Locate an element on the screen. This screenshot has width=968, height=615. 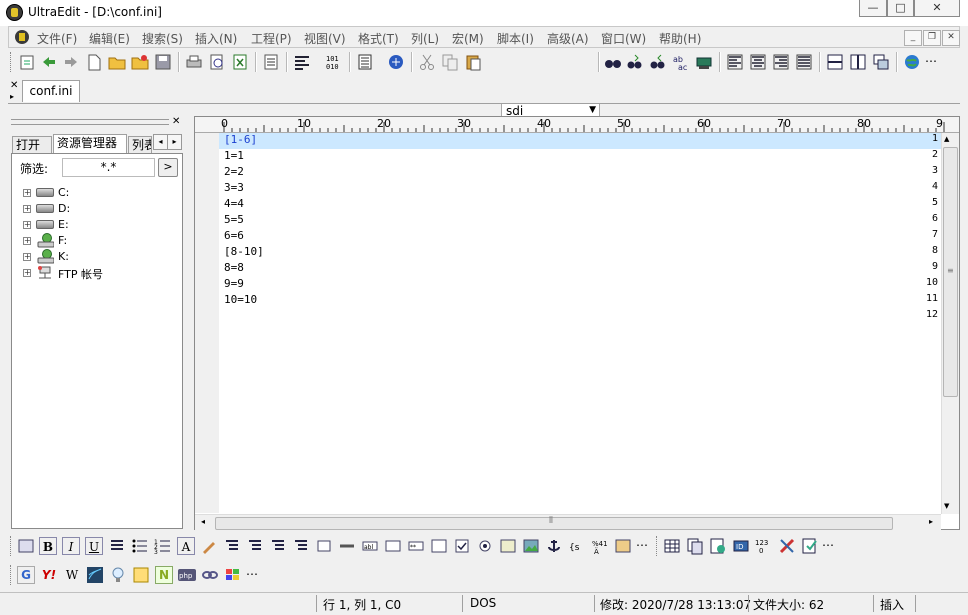
align-left-icon is located at coordinates (735, 62).